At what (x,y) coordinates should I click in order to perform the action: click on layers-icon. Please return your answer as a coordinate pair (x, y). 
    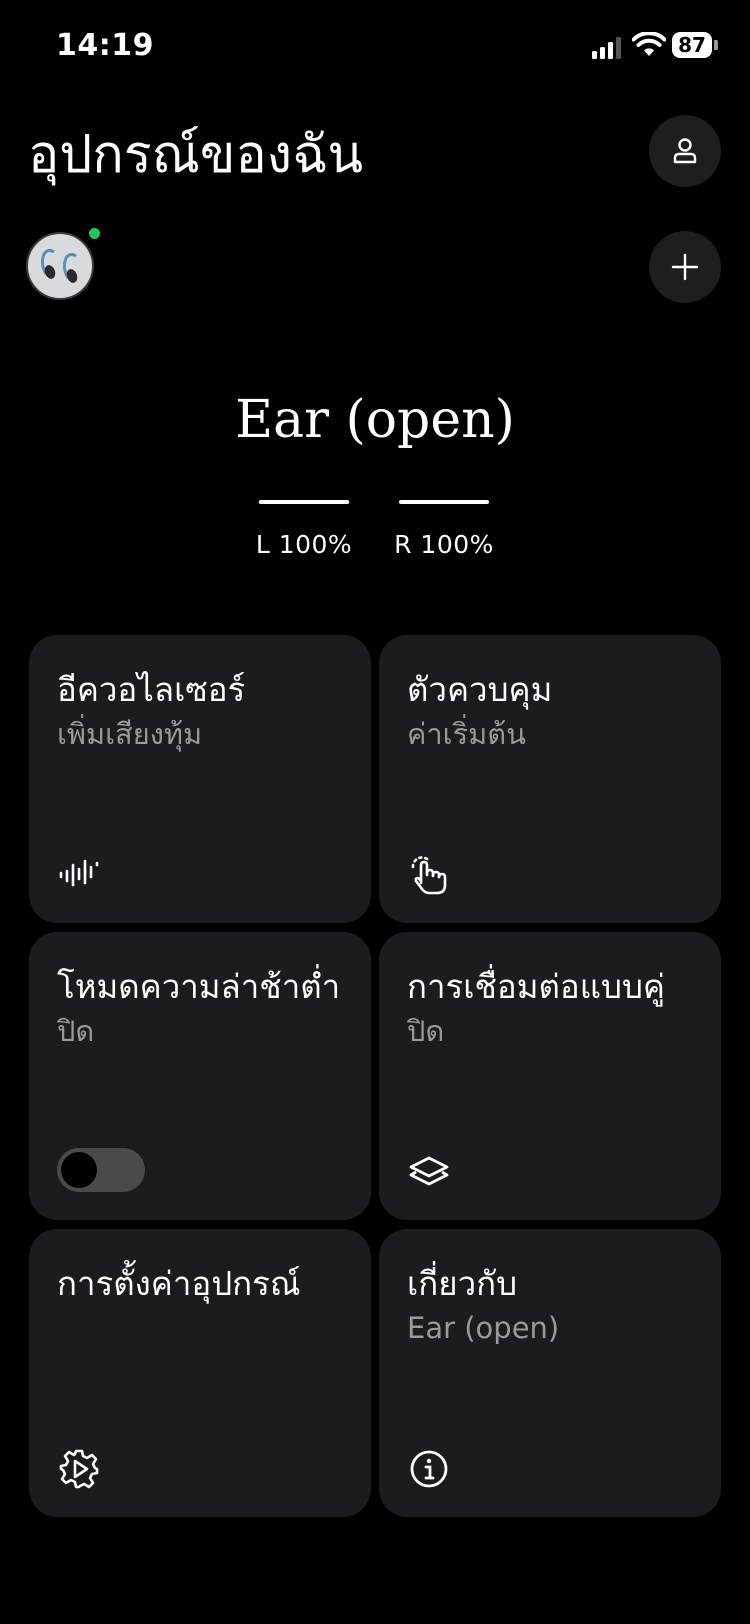
    Looking at the image, I should click on (429, 1171).